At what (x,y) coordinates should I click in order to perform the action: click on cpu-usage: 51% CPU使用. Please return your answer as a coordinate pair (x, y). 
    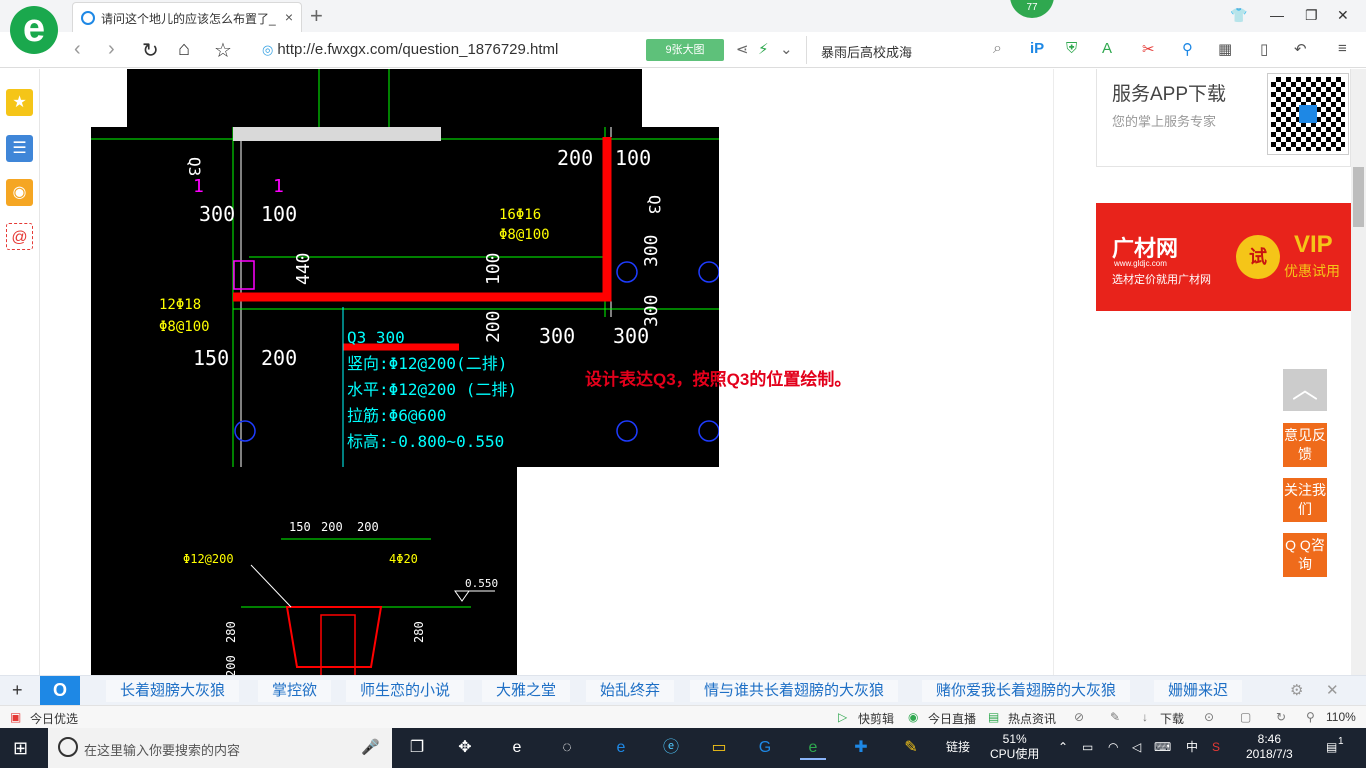
    Looking at the image, I should click on (1014, 747).